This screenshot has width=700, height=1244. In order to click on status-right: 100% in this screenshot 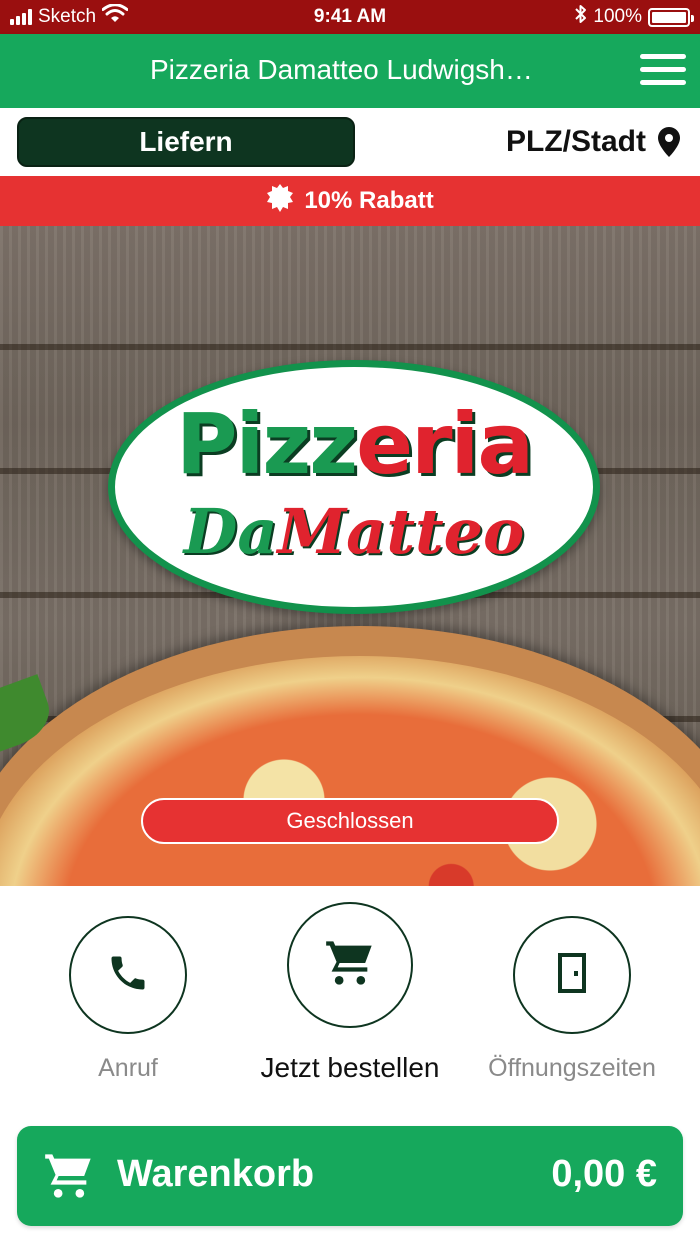, I will do `click(634, 17)`.